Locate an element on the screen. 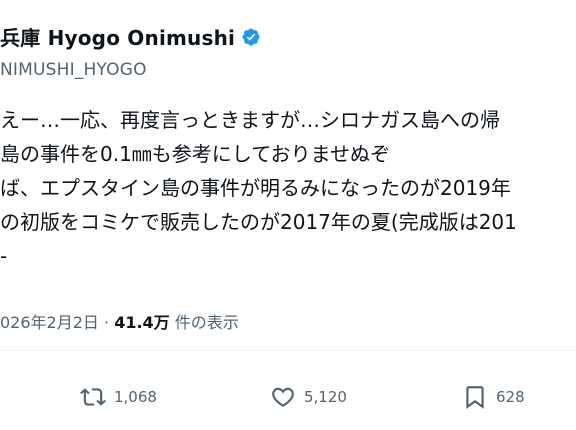 The width and height of the screenshot is (576, 430). tweet-header: 兵庫 Hyogo Onimushi is located at coordinates (130, 36).